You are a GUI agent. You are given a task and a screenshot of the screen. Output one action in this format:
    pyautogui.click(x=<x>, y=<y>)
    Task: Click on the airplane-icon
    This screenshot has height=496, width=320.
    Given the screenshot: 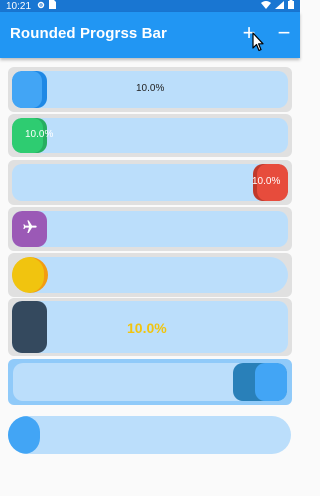 What is the action you would take?
    pyautogui.click(x=30, y=229)
    